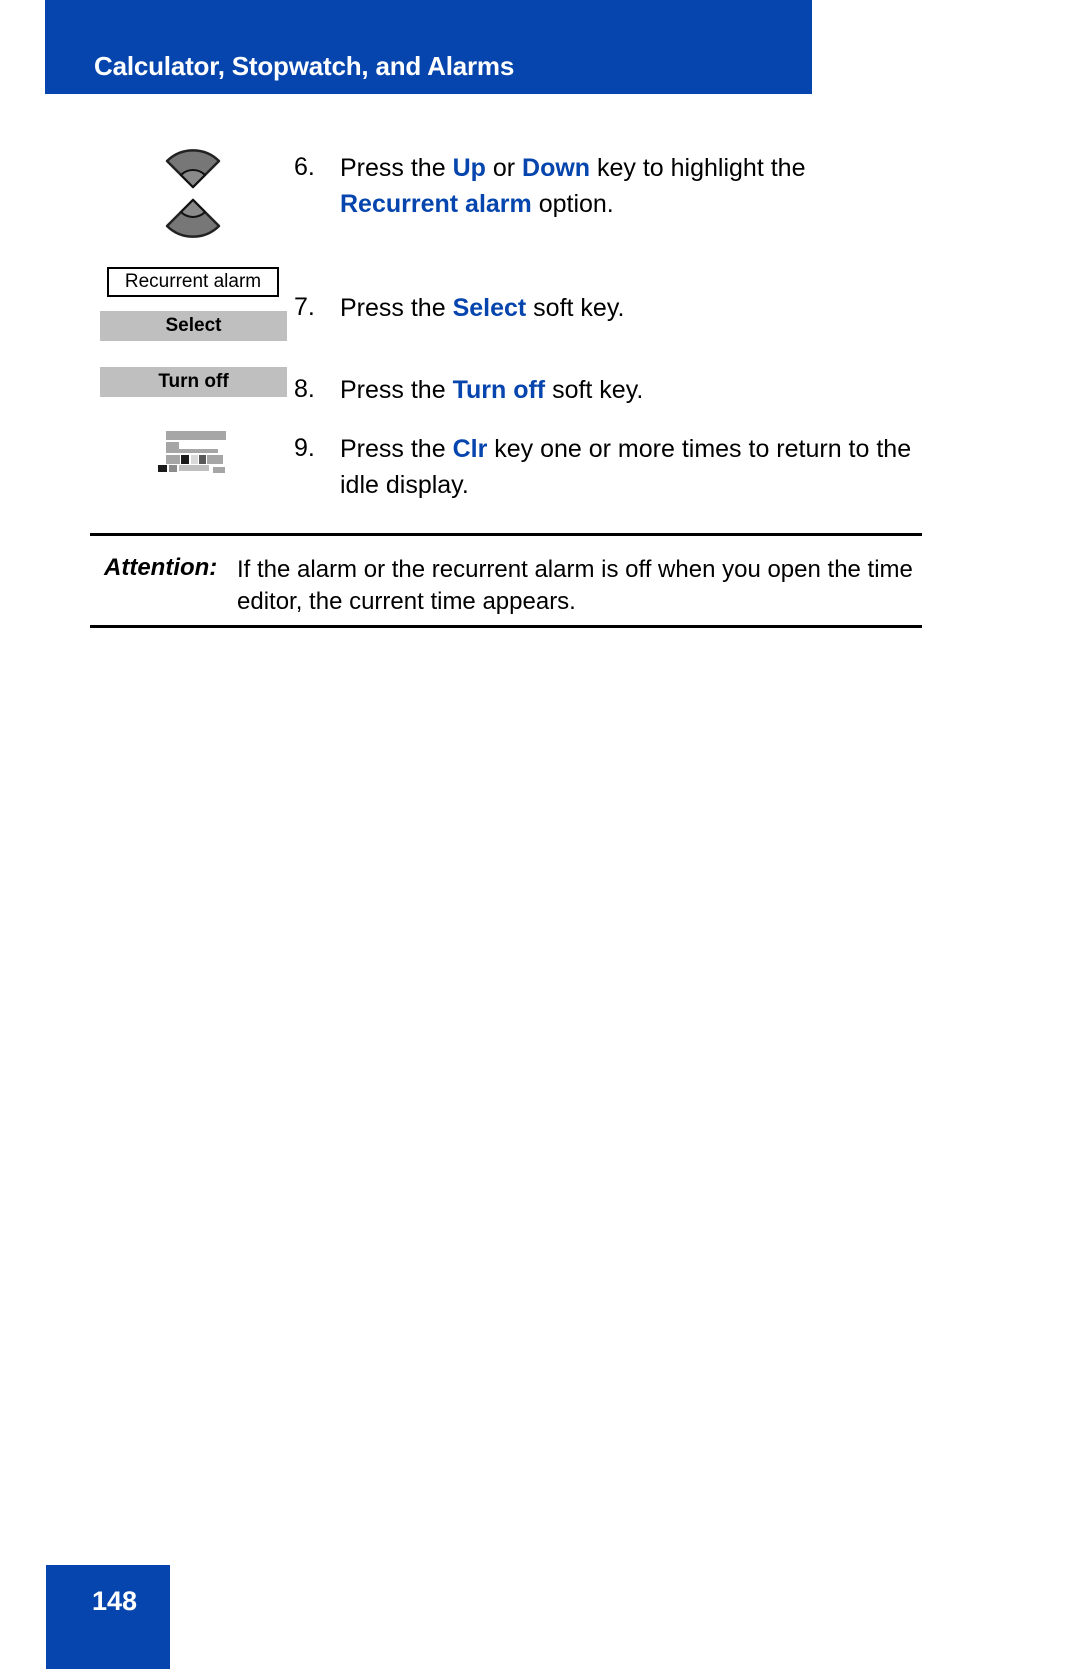 This screenshot has width=1080, height=1669. Describe the element at coordinates (304, 389) in the screenshot. I see `step-number: 8.` at that location.